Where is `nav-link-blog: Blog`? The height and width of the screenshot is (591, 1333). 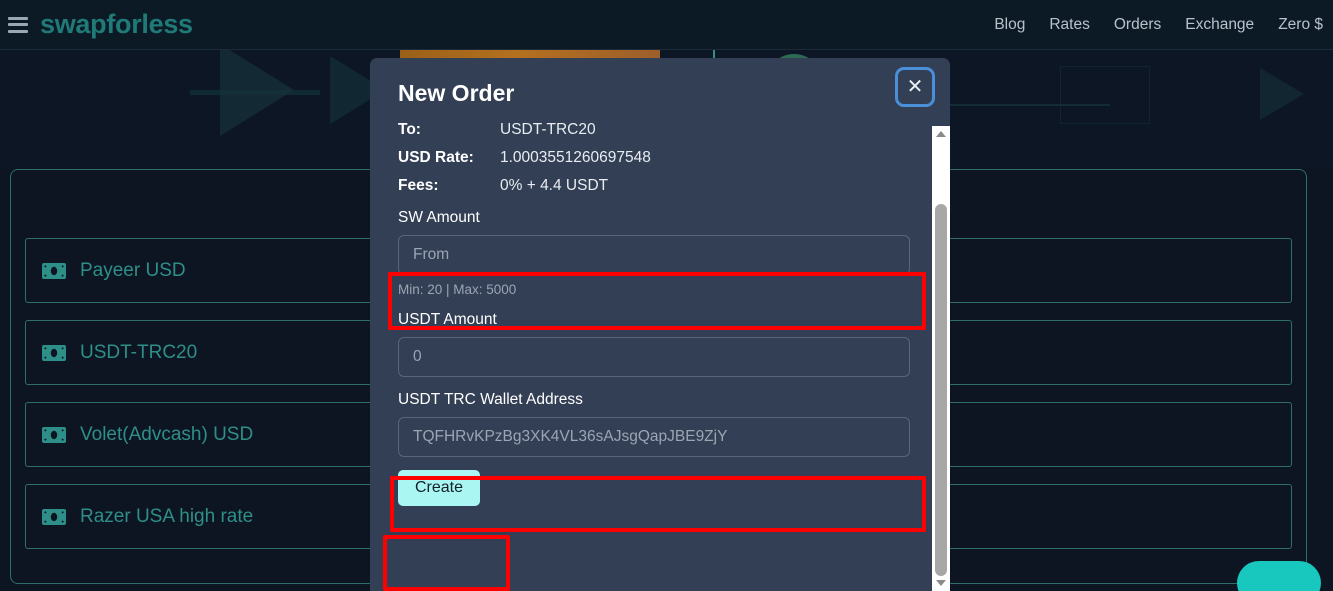 nav-link-blog: Blog is located at coordinates (1009, 25).